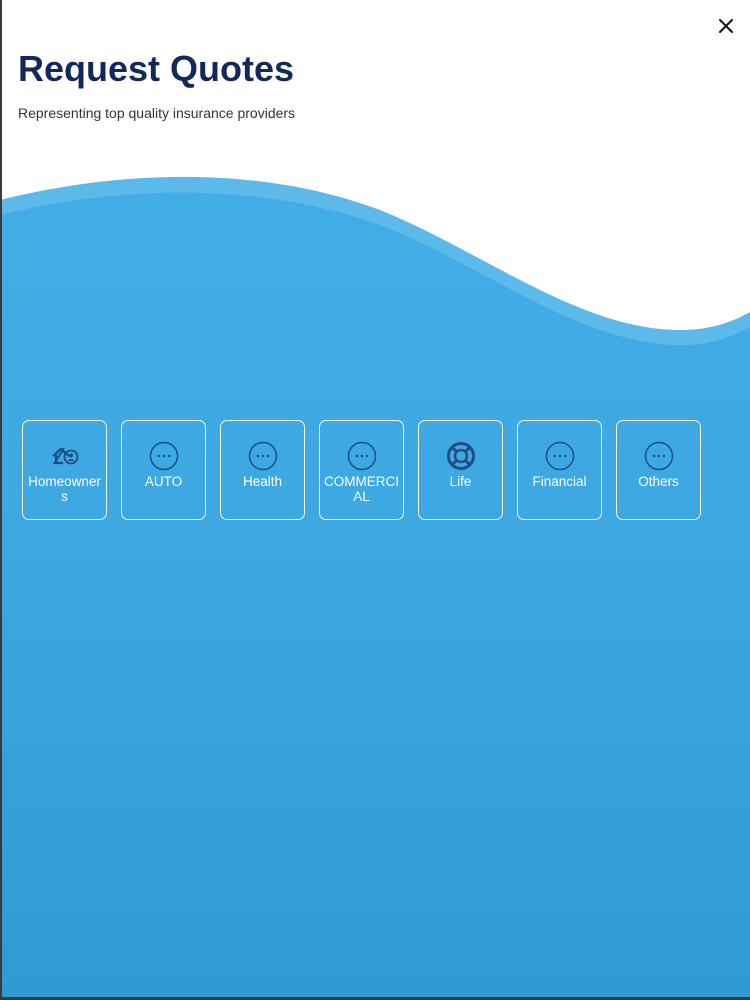 Image resolution: width=750 pixels, height=1000 pixels. What do you see at coordinates (156, 68) in the screenshot?
I see `page-title: Request Quotes` at bounding box center [156, 68].